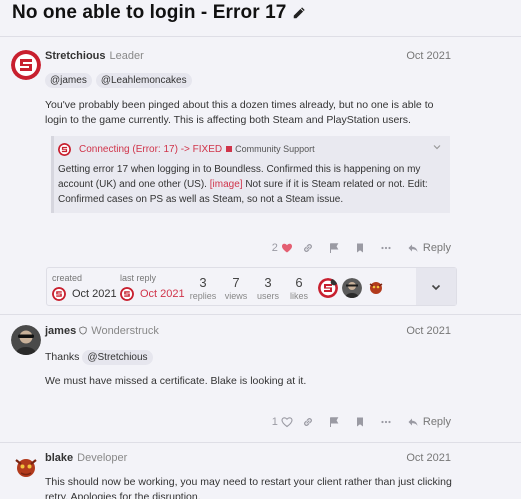 This screenshot has height=499, width=521. What do you see at coordinates (86, 458) in the screenshot?
I see `post-username: blake Developer` at bounding box center [86, 458].